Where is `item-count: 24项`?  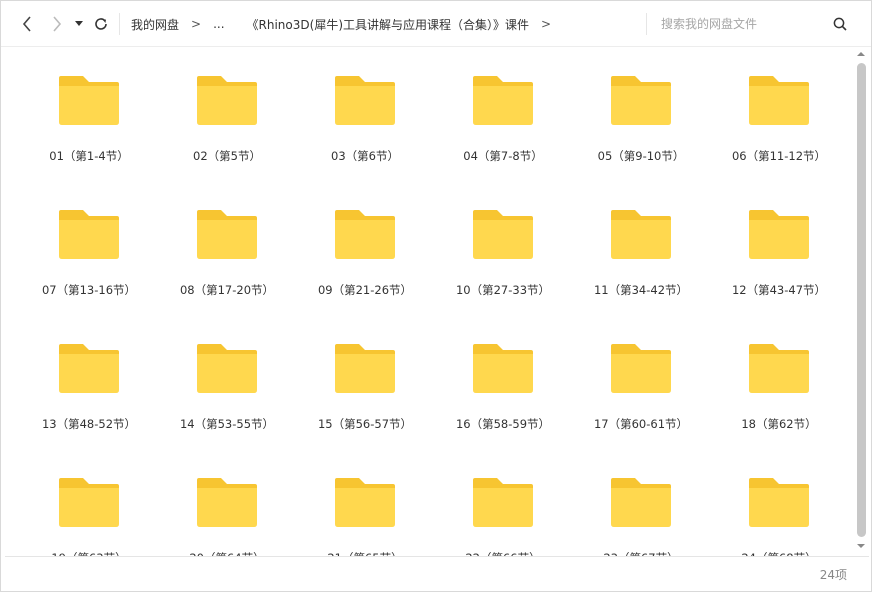 item-count: 24项 is located at coordinates (833, 575).